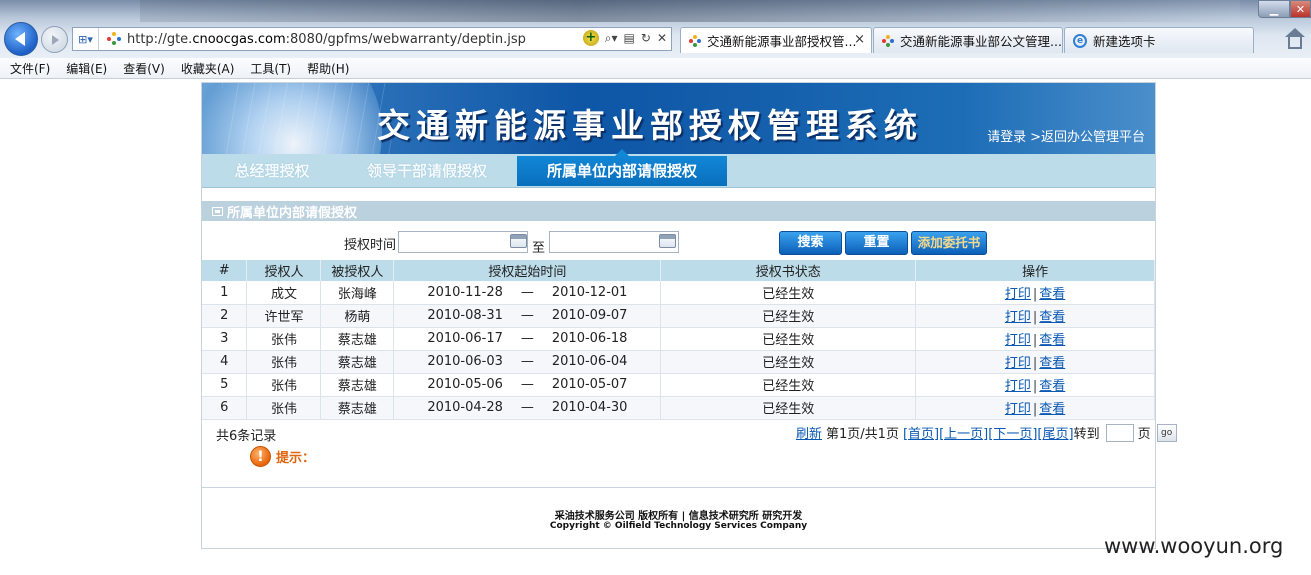 Image resolution: width=1311 pixels, height=575 pixels. What do you see at coordinates (1086, 434) in the screenshot?
I see `goto-label: 转到` at bounding box center [1086, 434].